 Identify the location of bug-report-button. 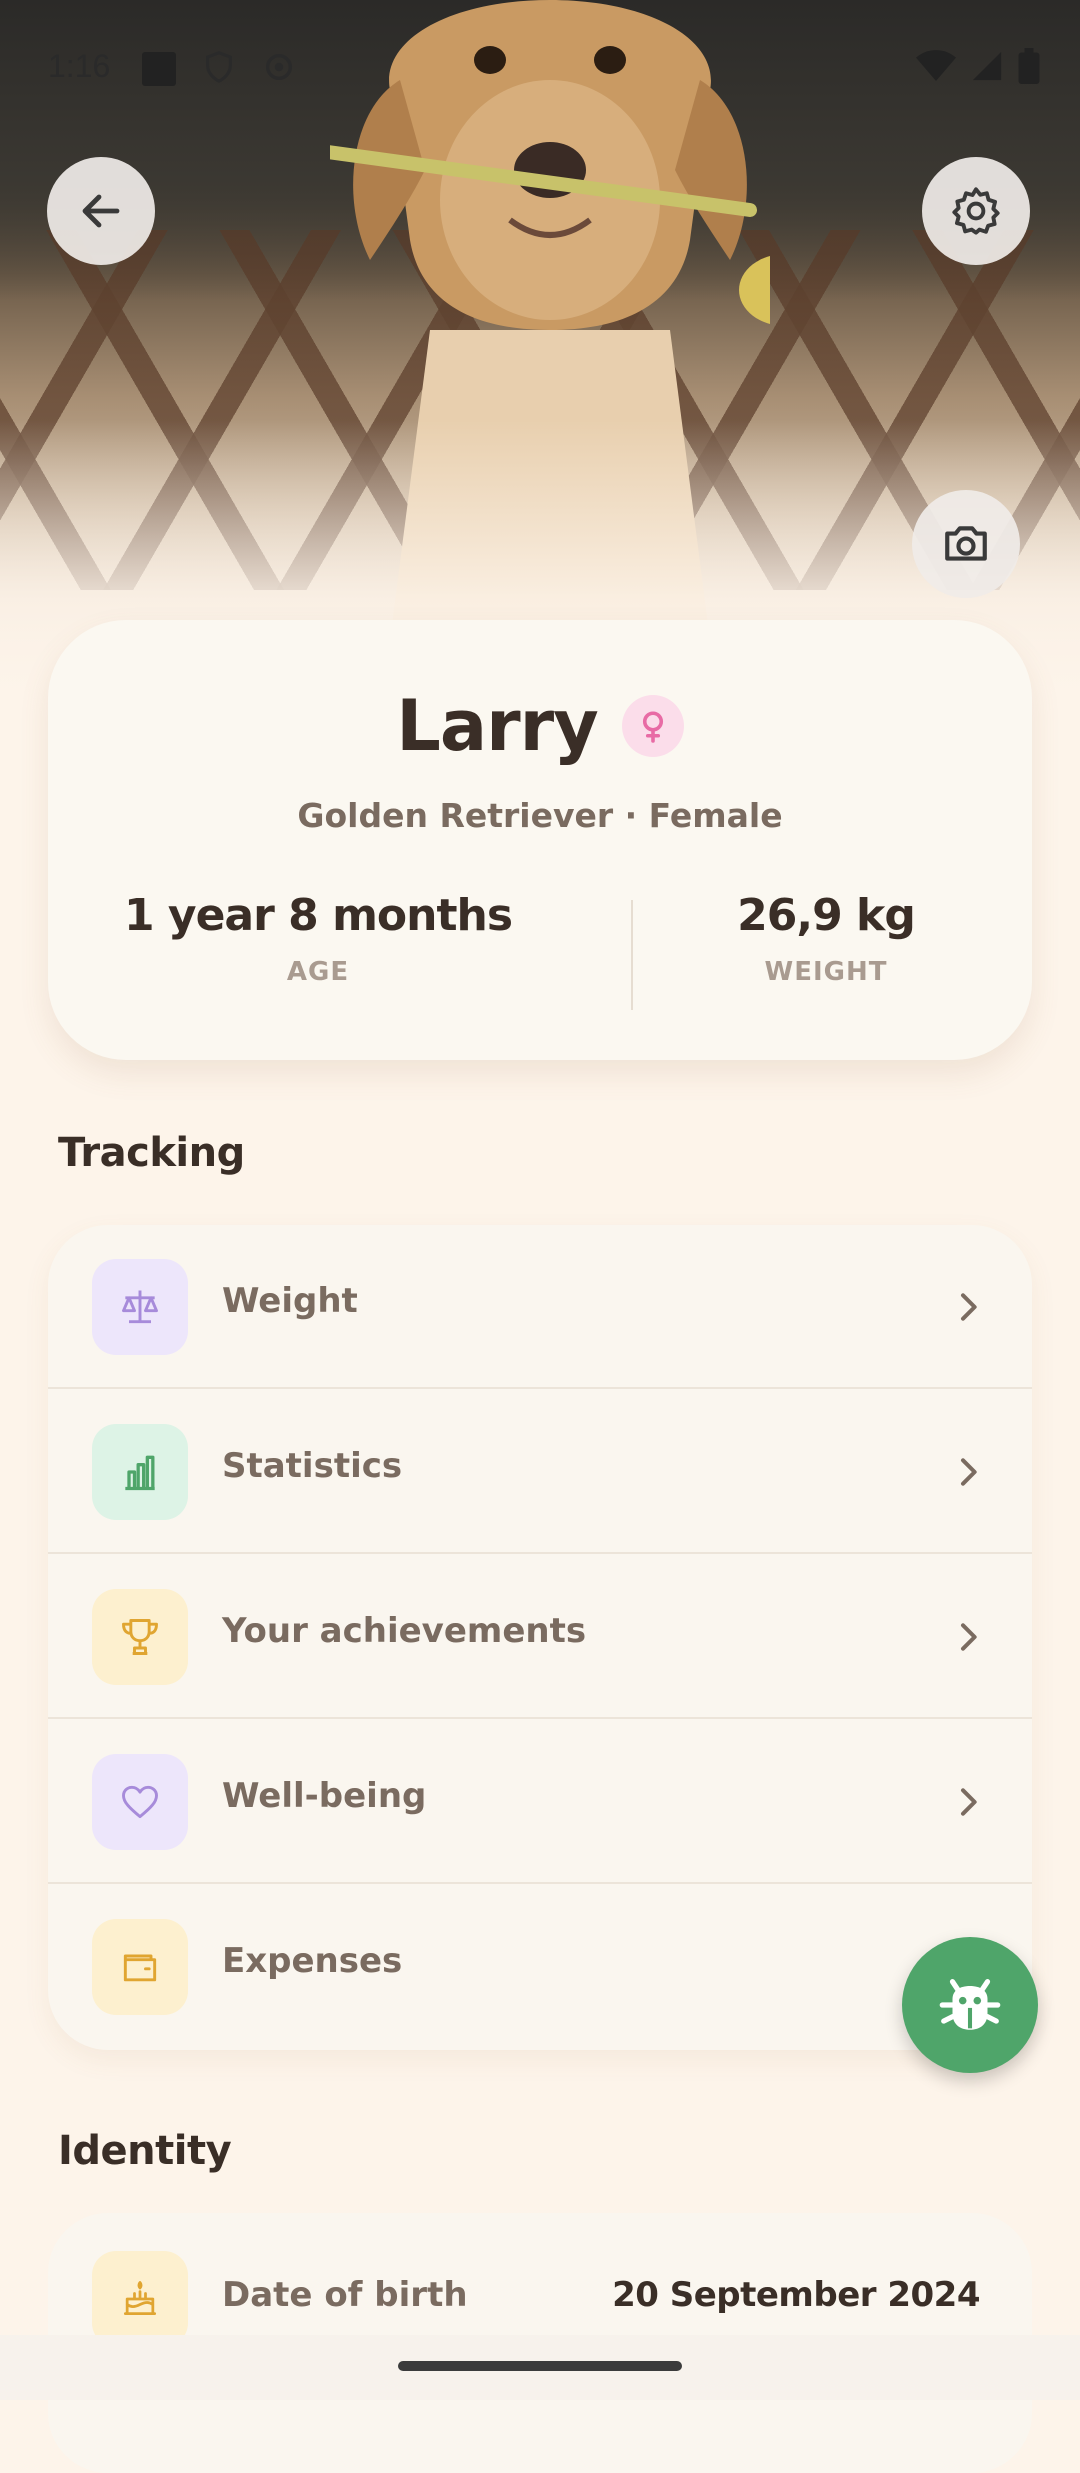
(970, 2005).